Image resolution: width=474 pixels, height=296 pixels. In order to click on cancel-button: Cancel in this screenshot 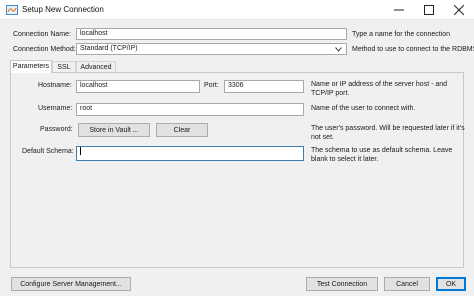, I will do `click(407, 284)`.